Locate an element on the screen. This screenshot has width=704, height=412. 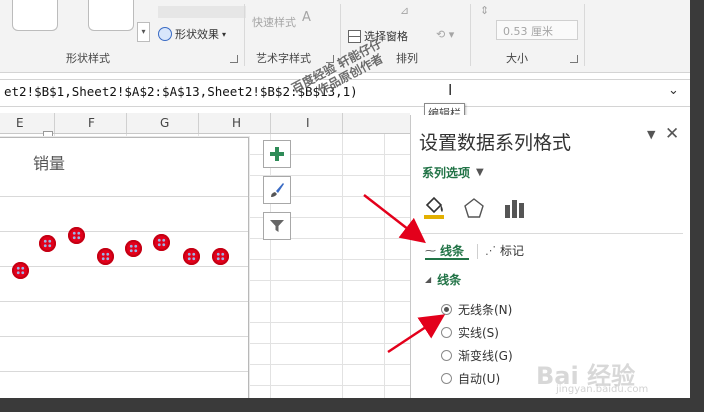
arrange-group-label: 排列 is located at coordinates (407, 58).